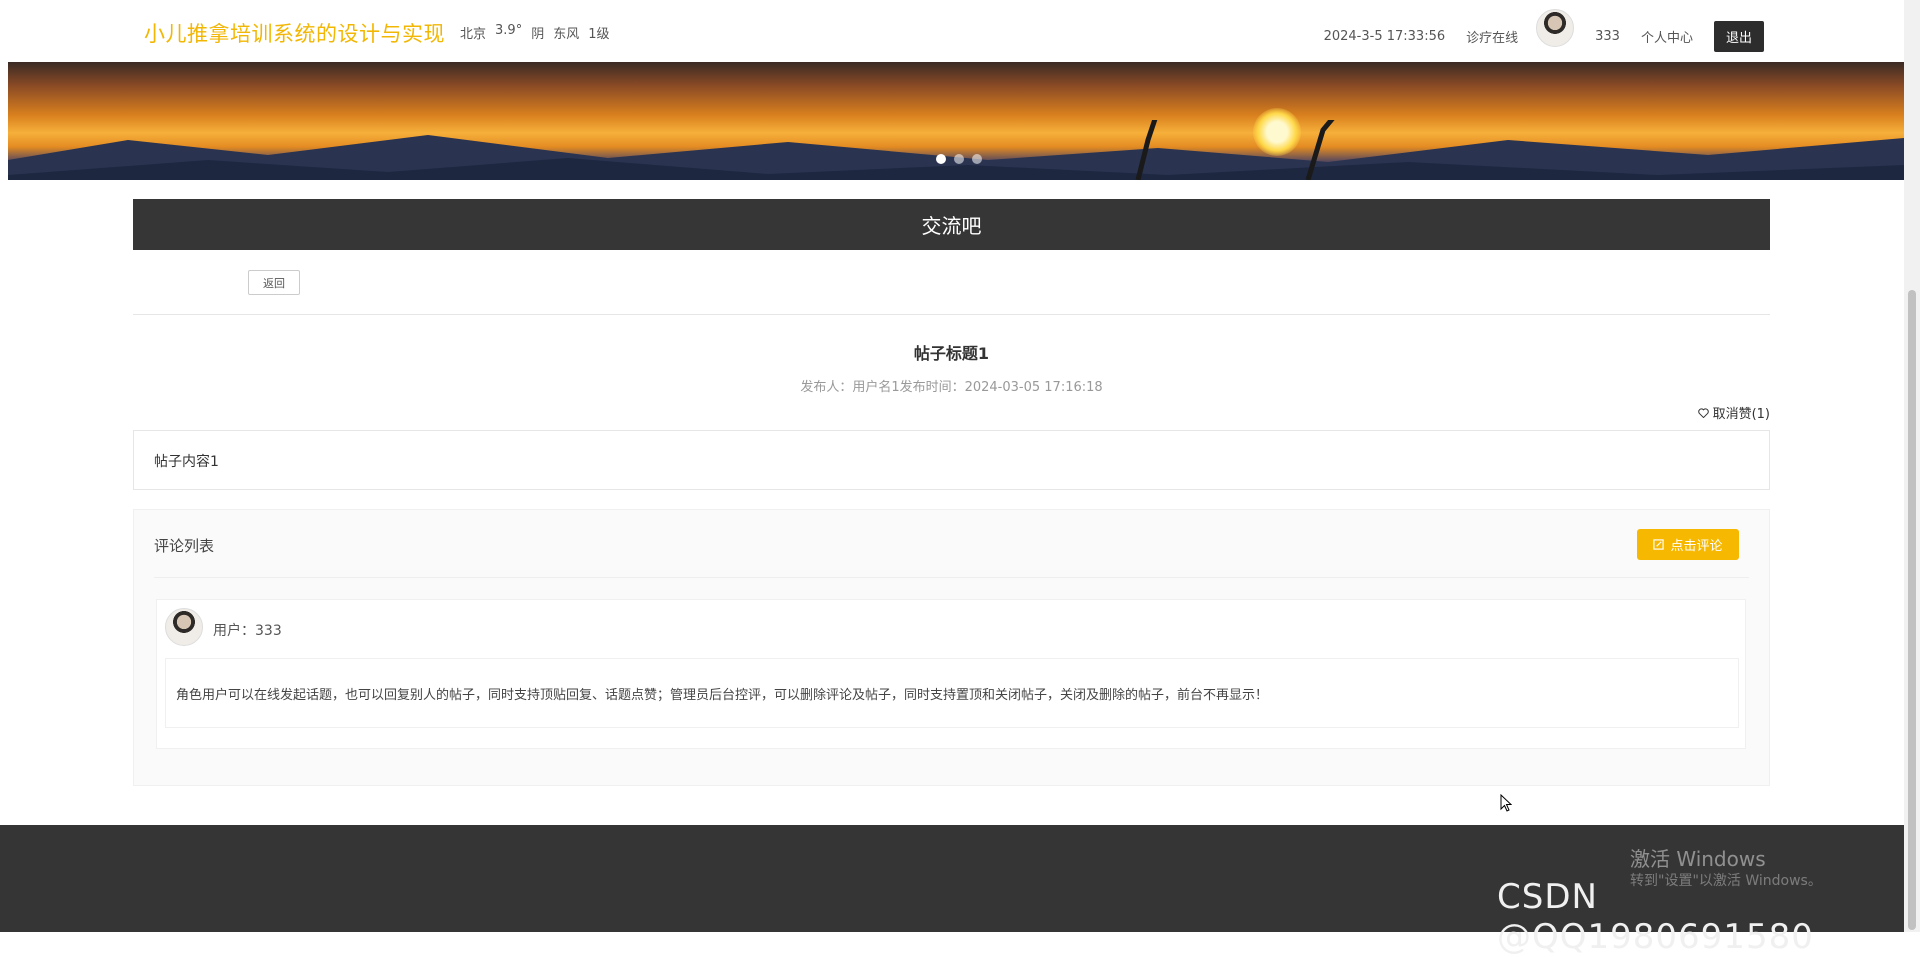 The image size is (1920, 957). I want to click on mouse-cursor-icon, so click(1506, 803).